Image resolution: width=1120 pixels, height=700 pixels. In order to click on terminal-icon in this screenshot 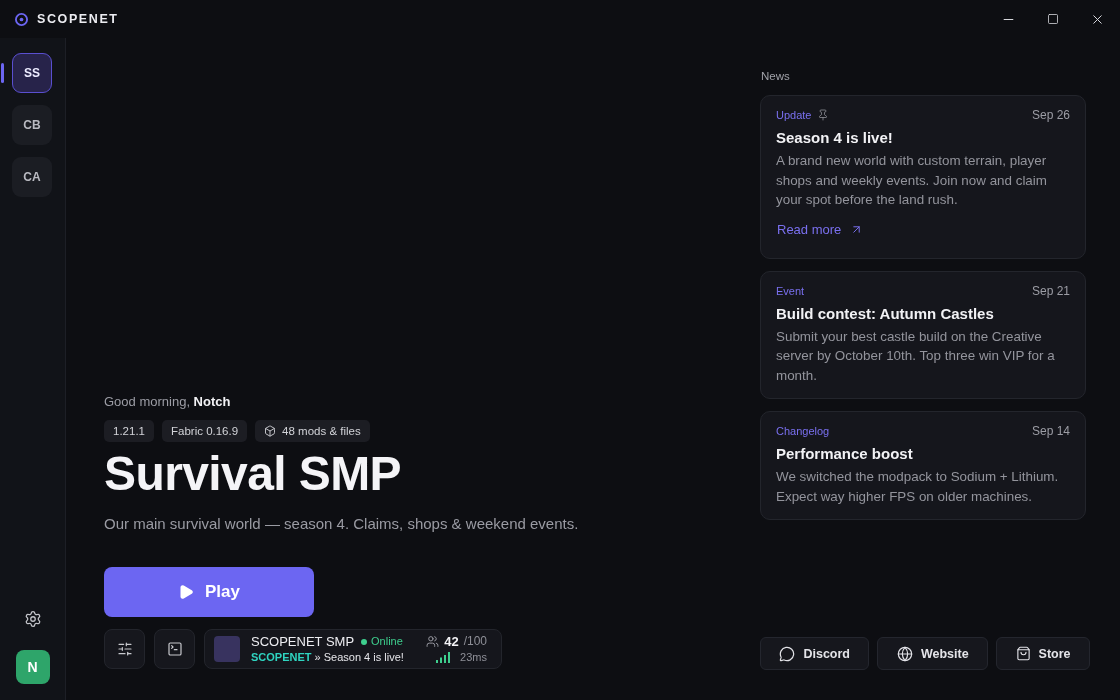, I will do `click(174, 649)`.